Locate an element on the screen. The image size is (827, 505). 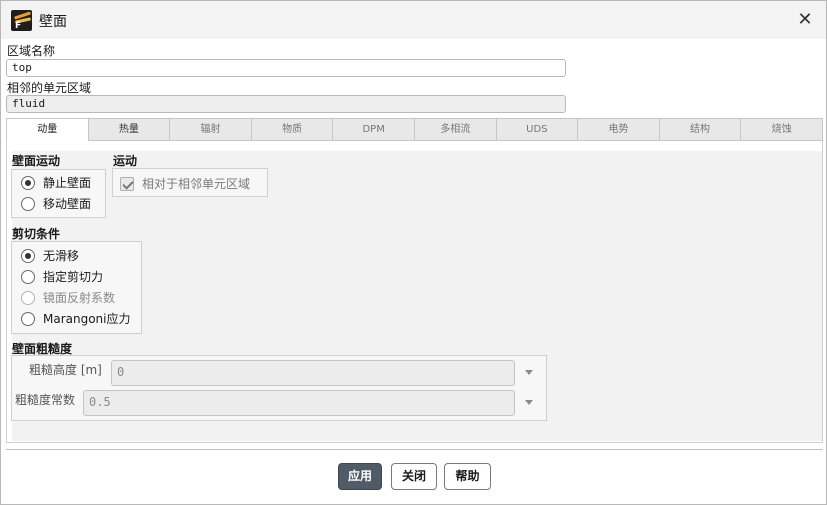
dialog-title: 壁面 is located at coordinates (53, 22).